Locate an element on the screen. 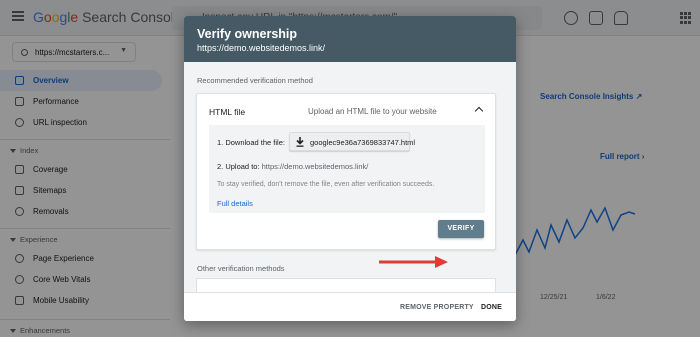 The width and height of the screenshot is (700, 339). download-icon is located at coordinates (300, 142).